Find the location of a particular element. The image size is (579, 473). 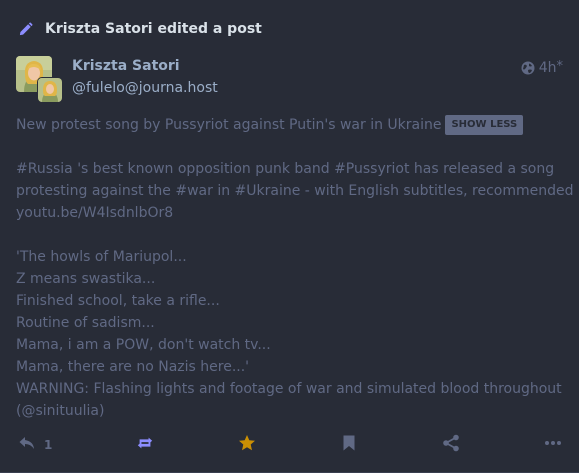

favourite-button is located at coordinates (247, 445).